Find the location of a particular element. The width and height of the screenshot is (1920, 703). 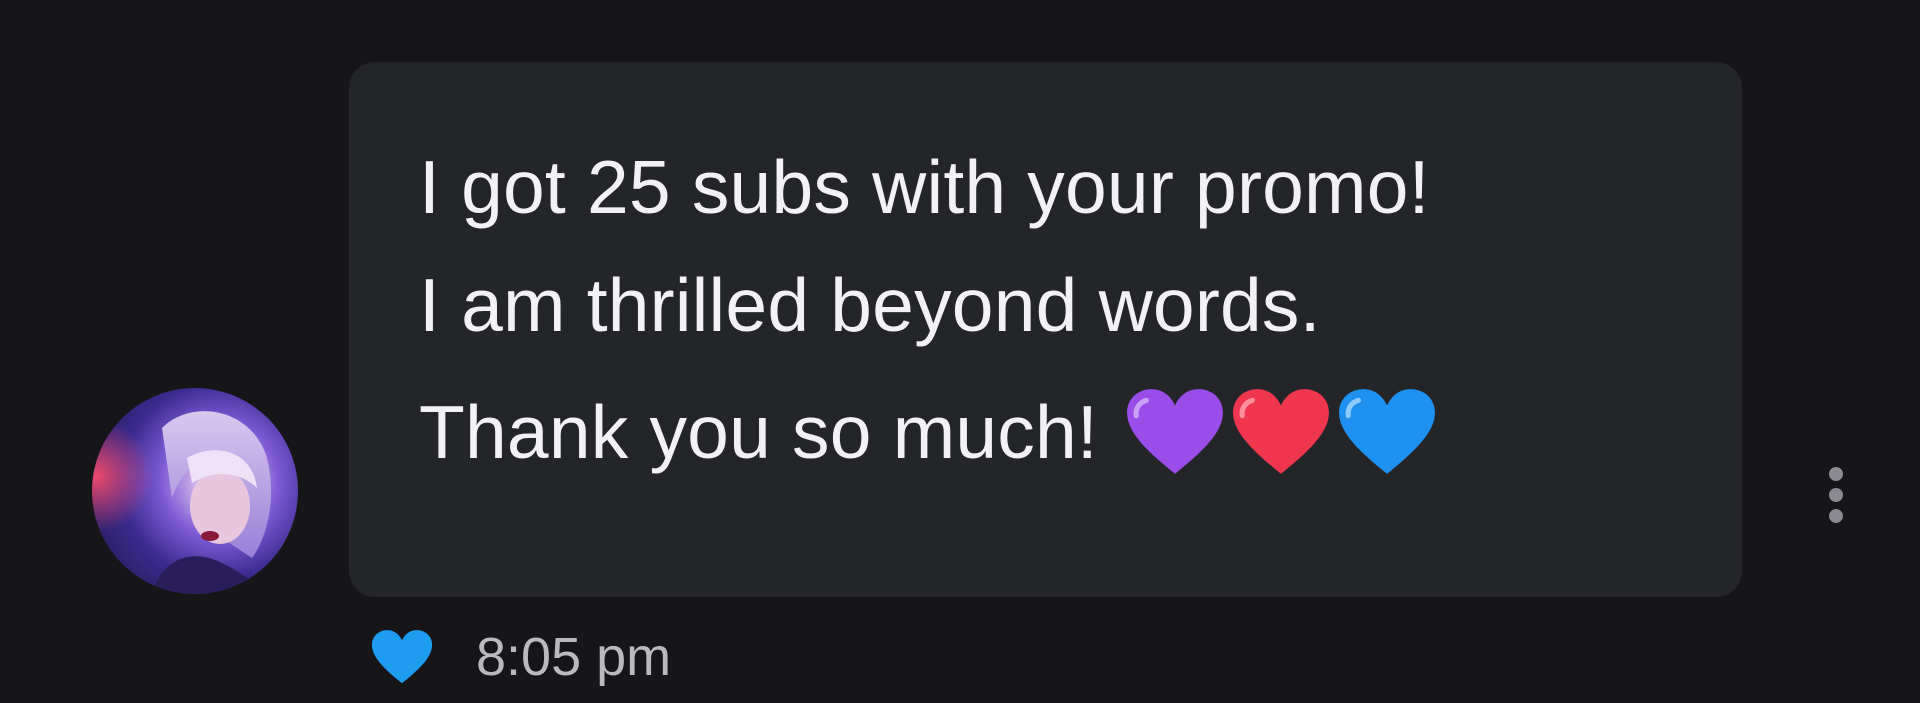

avatar-photo is located at coordinates (182, 502).